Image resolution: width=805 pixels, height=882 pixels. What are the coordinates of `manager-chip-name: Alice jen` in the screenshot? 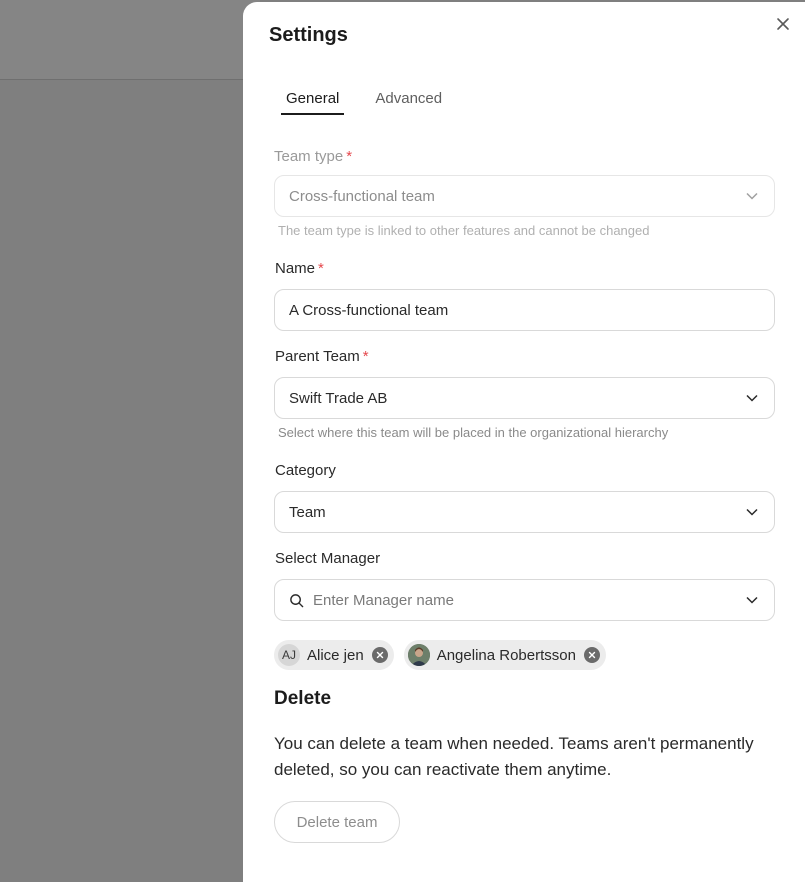 It's located at (335, 655).